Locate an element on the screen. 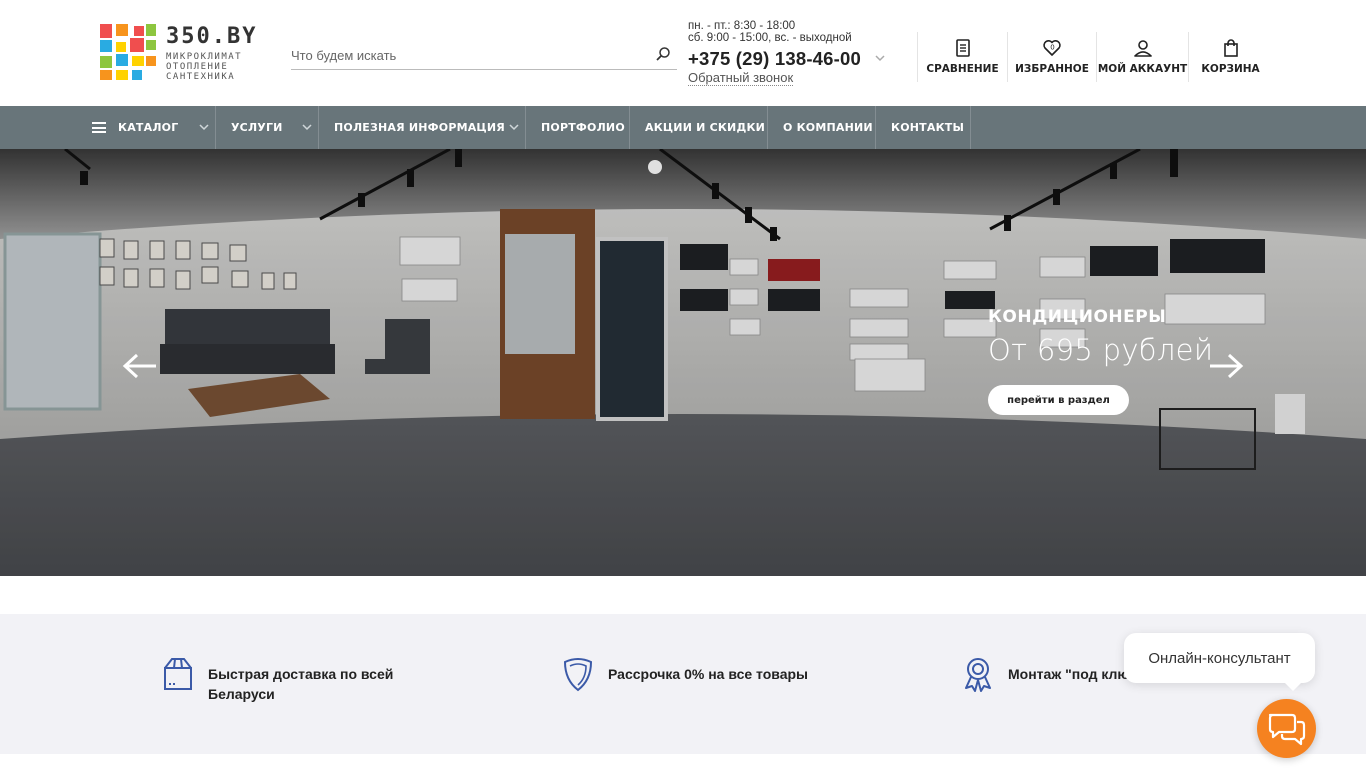 Image resolution: width=1366 pixels, height=768 pixels. nav-item-label: ПОРТФОЛИО is located at coordinates (583, 127).